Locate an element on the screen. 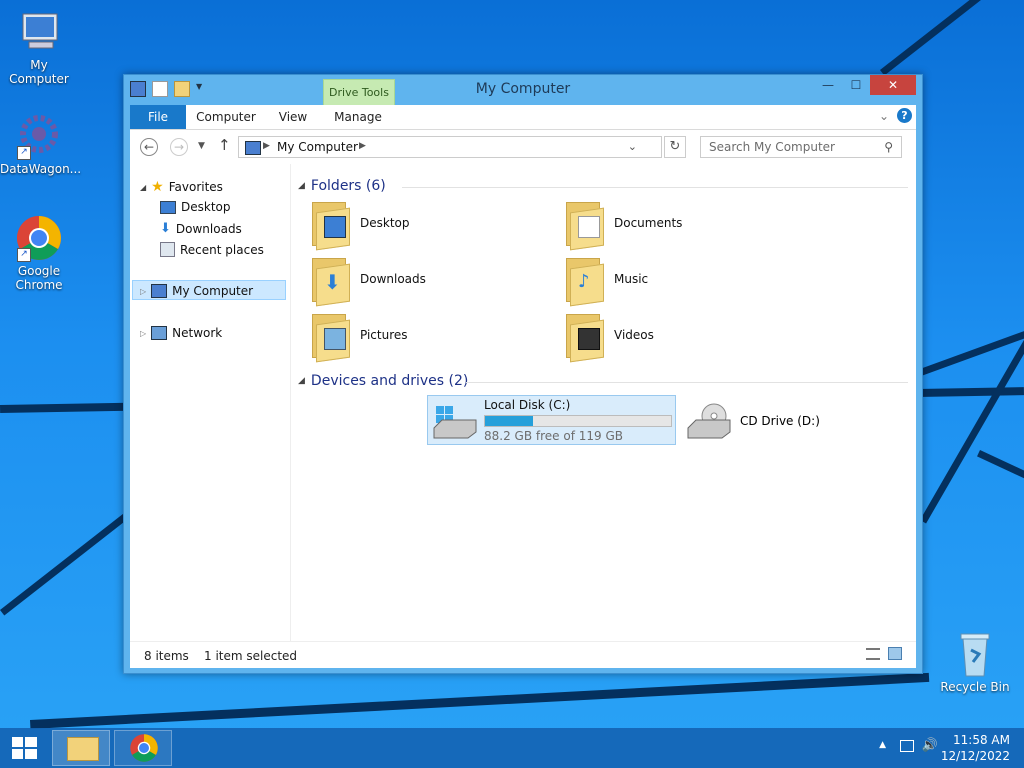 The width and height of the screenshot is (1024, 768). folder-desktop: Desktop is located at coordinates (360, 225).